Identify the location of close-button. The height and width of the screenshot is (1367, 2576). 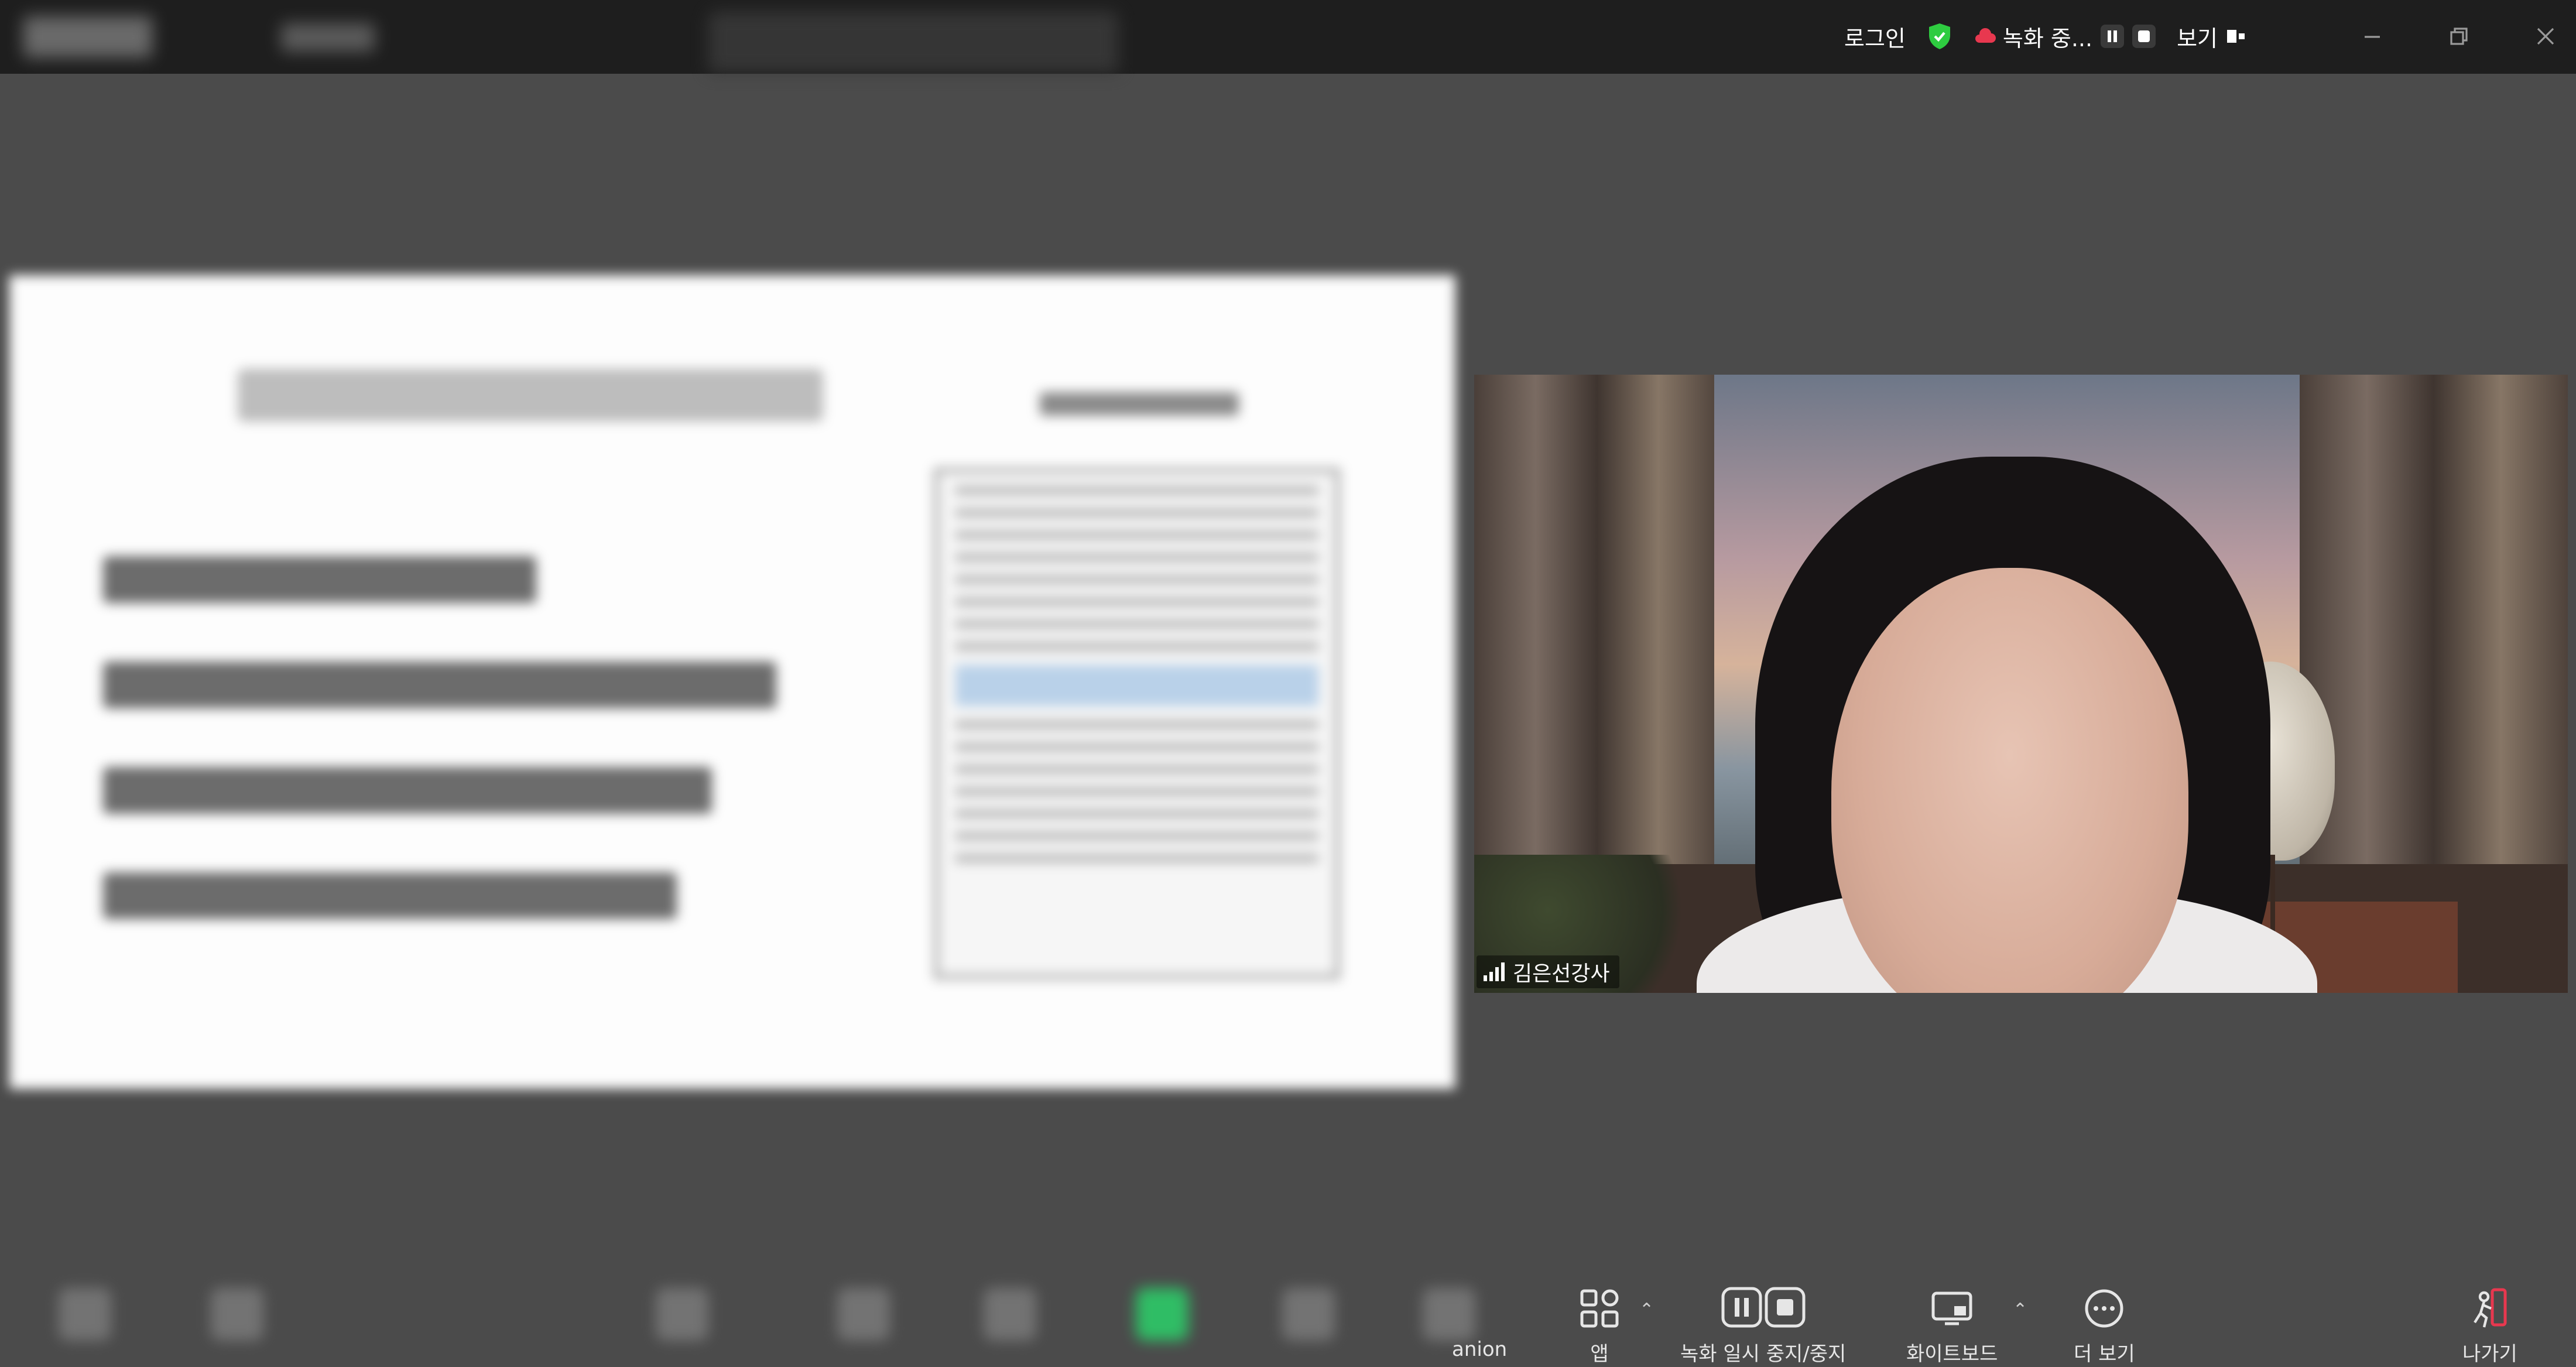
(2545, 36).